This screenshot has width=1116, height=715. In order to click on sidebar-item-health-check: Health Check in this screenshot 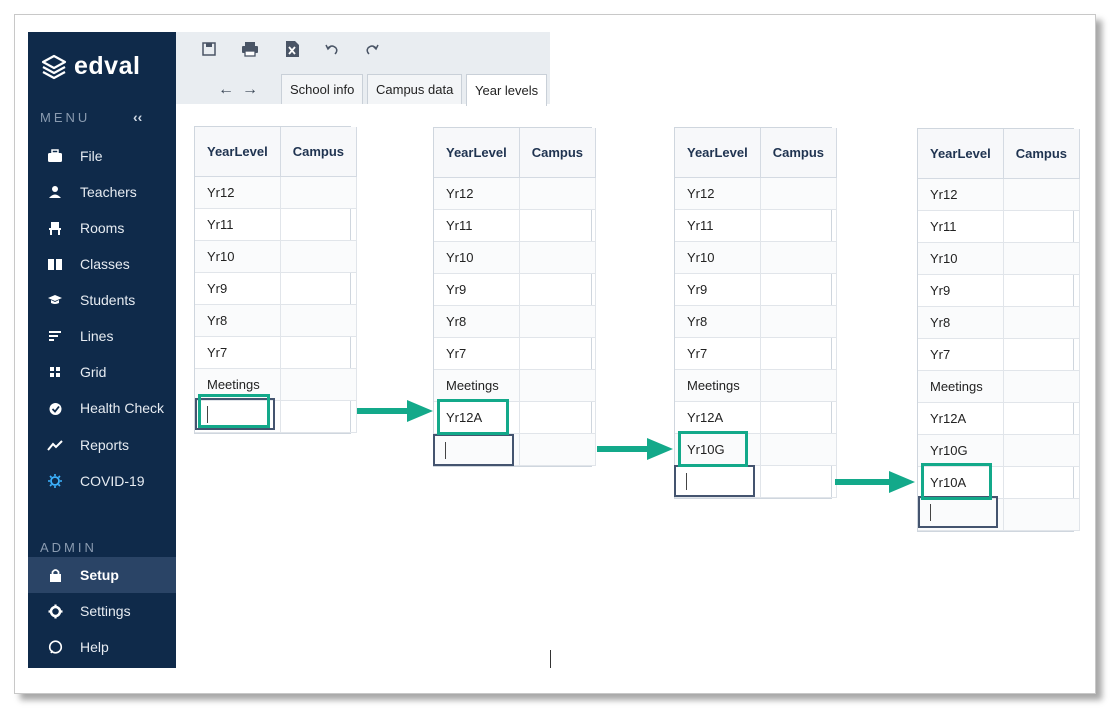, I will do `click(102, 408)`.